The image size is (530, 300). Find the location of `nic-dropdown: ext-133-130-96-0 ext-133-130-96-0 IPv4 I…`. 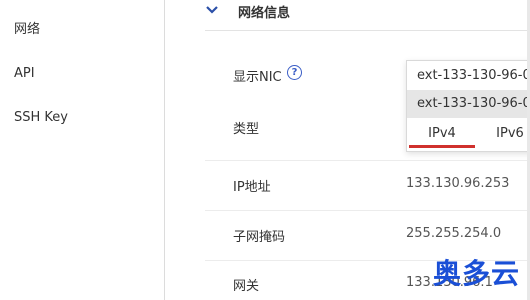

nic-dropdown: ext-133-130-96-0 ext-133-130-96-0 IPv4 I… is located at coordinates (468, 106).